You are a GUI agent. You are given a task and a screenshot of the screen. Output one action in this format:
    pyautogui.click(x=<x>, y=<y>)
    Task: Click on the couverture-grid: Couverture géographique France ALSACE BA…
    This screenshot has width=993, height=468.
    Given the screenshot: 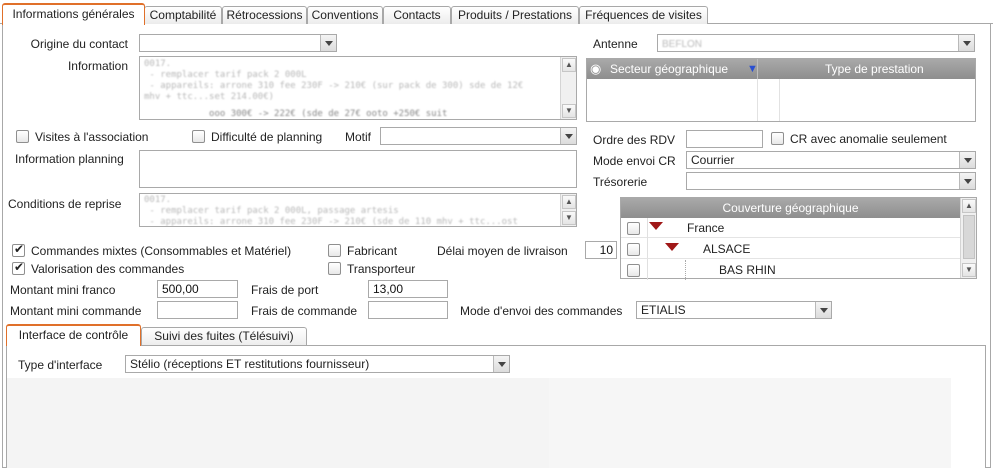 What is the action you would take?
    pyautogui.click(x=798, y=238)
    